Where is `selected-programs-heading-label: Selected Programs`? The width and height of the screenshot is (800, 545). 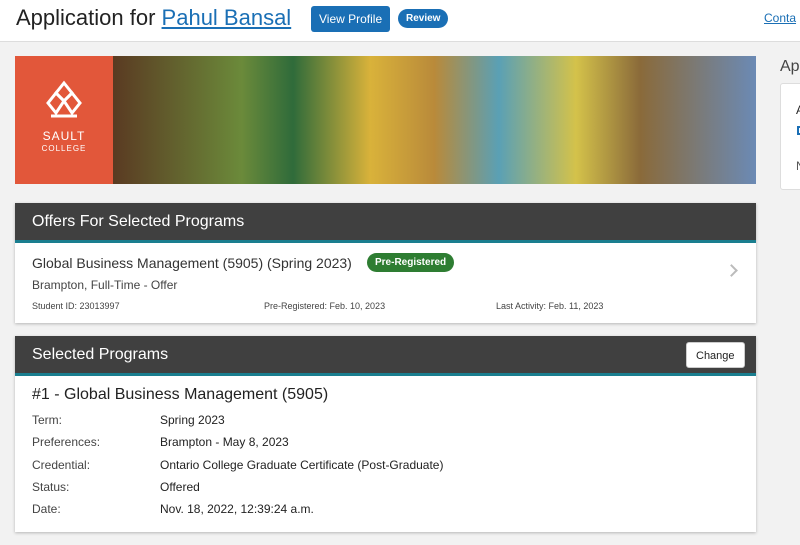
selected-programs-heading-label: Selected Programs is located at coordinates (100, 354).